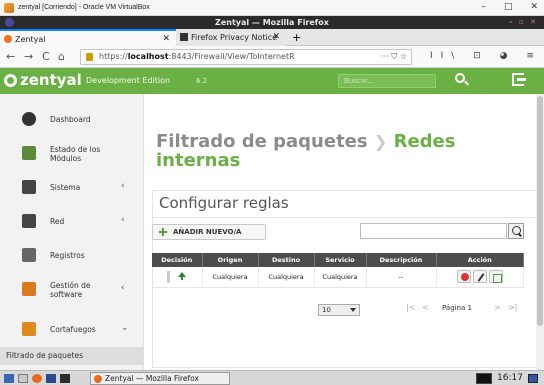  I want to click on firefox-launcher-icon, so click(37, 378).